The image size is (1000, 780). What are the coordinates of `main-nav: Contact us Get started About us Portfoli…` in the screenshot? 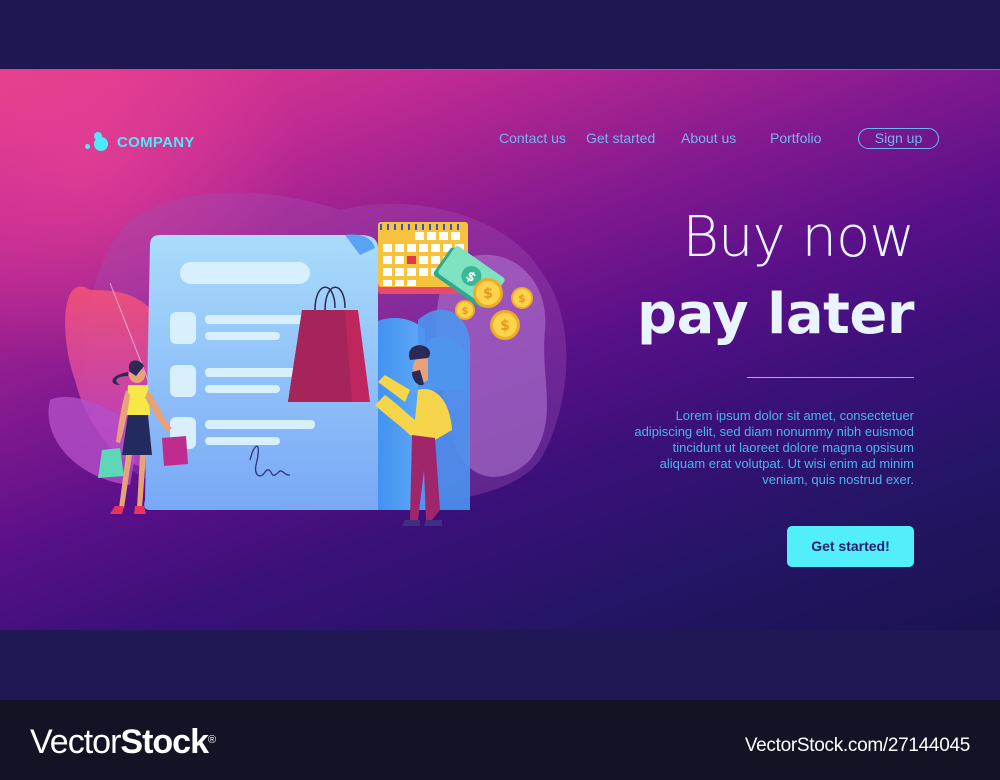 It's located at (500, 139).